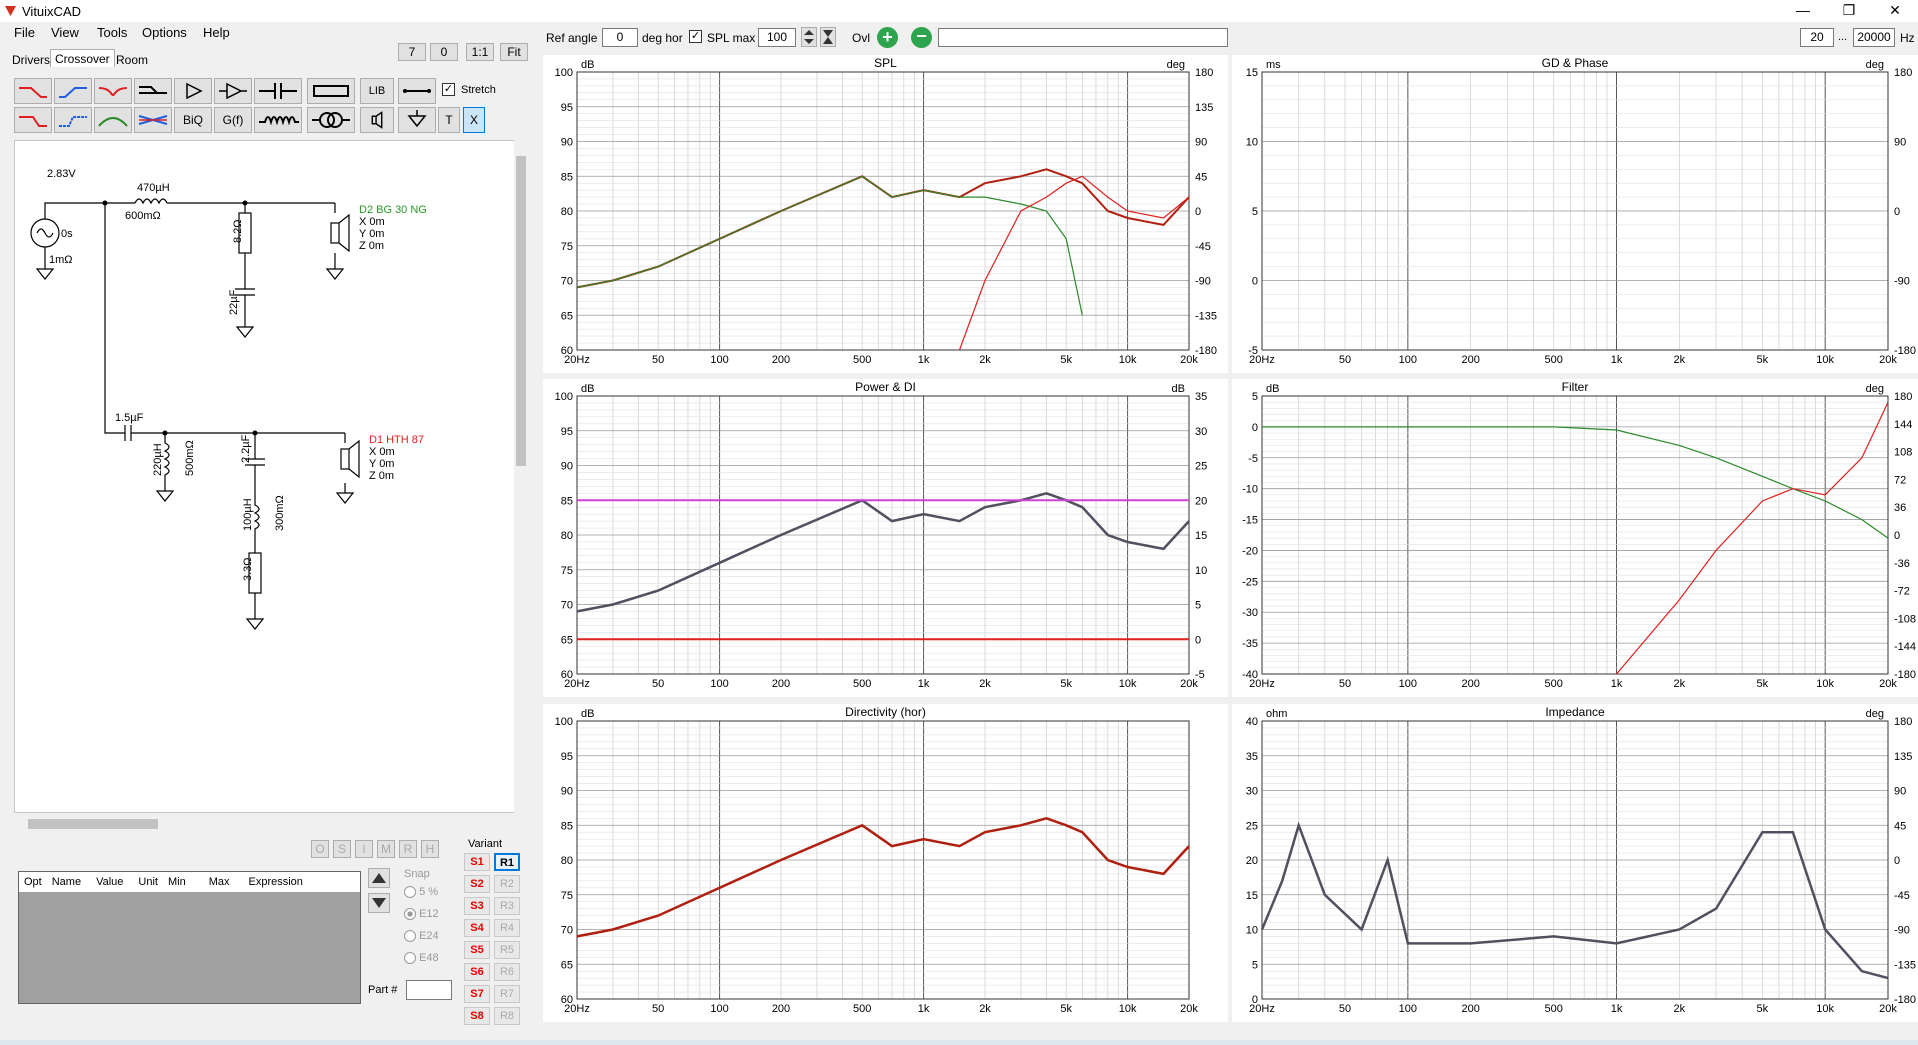  What do you see at coordinates (113, 91) in the screenshot?
I see `notch-button` at bounding box center [113, 91].